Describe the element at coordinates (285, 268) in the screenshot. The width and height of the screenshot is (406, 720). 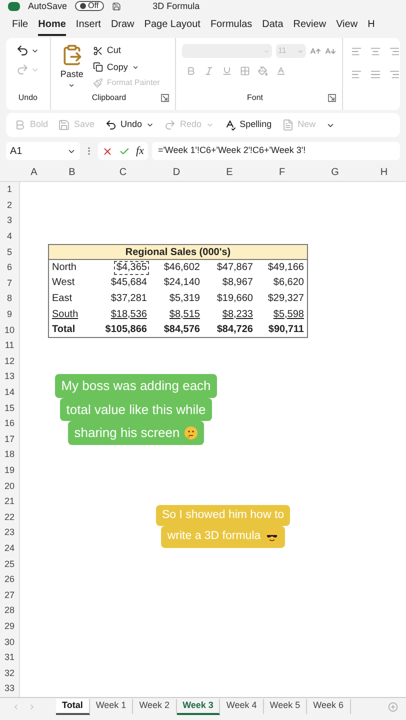
I see `table-cell: $49,166` at that location.